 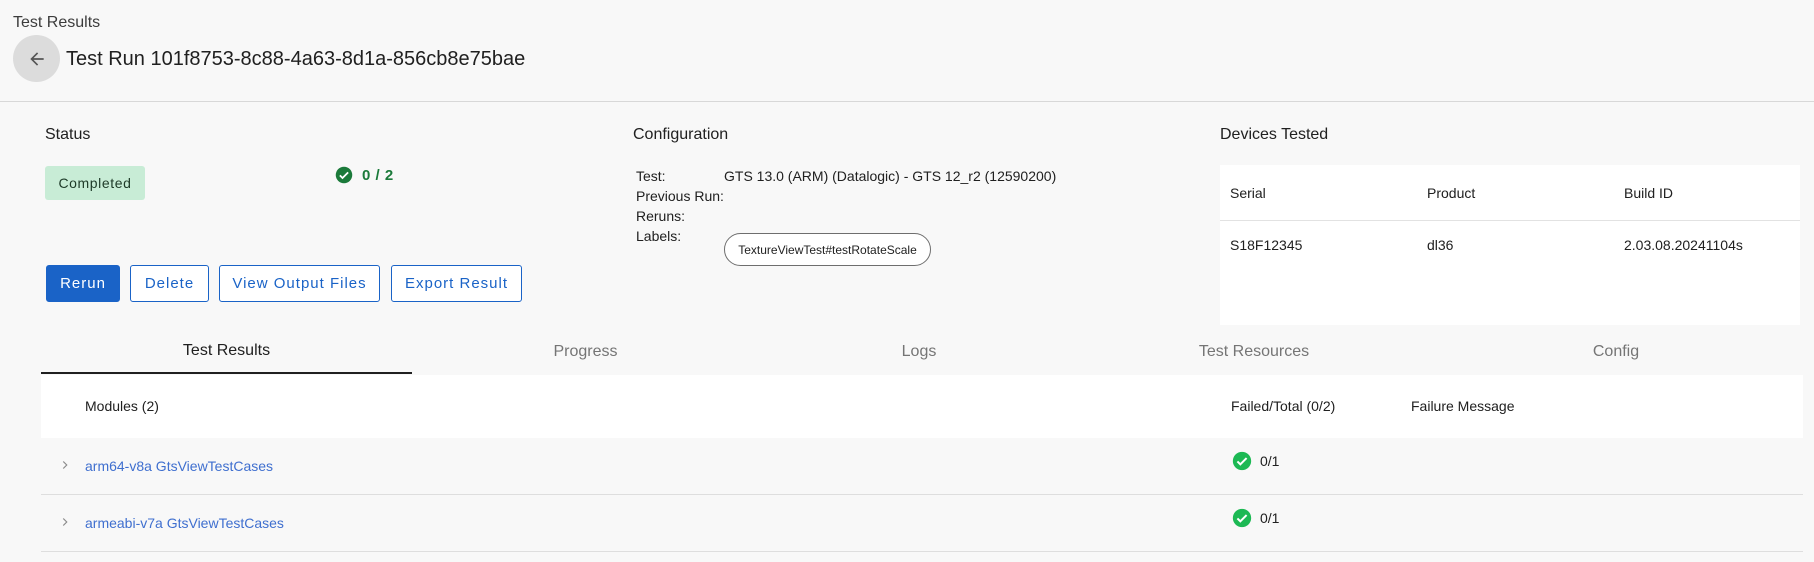 What do you see at coordinates (1616, 352) in the screenshot?
I see `tab-config: Config` at bounding box center [1616, 352].